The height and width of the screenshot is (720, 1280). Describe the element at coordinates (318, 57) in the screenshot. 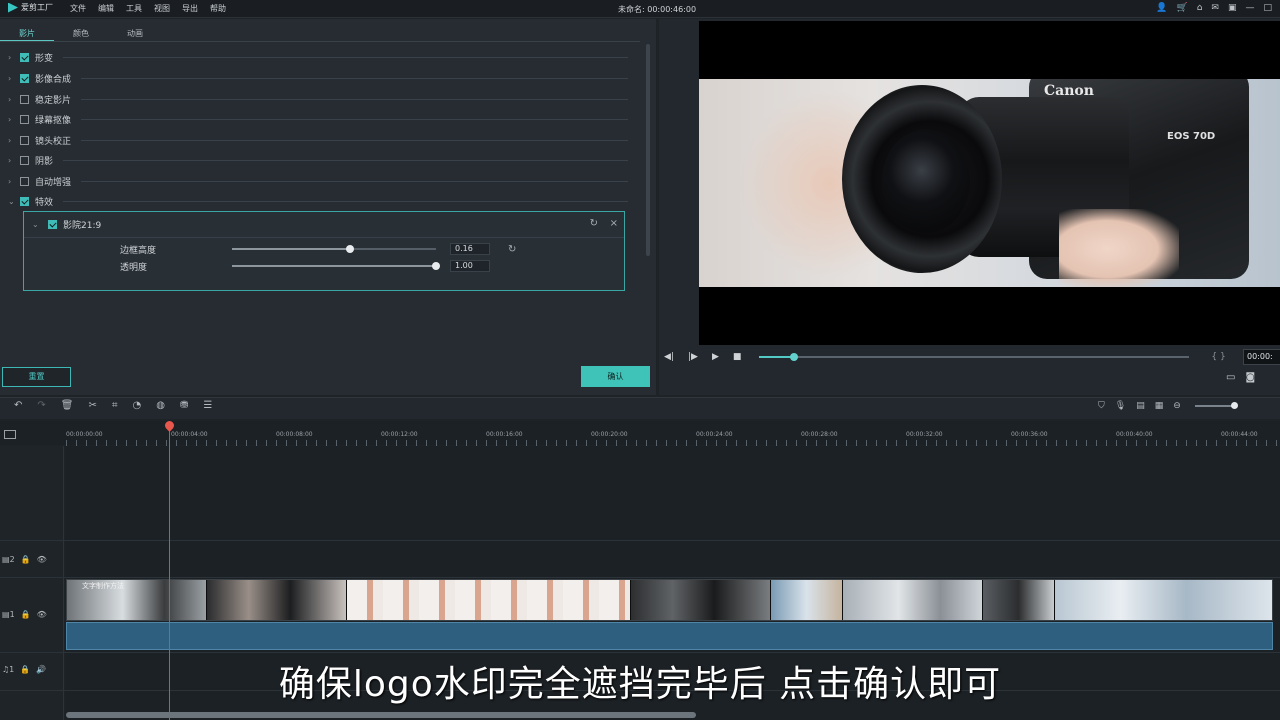

I see `property-transform: › 形变` at that location.